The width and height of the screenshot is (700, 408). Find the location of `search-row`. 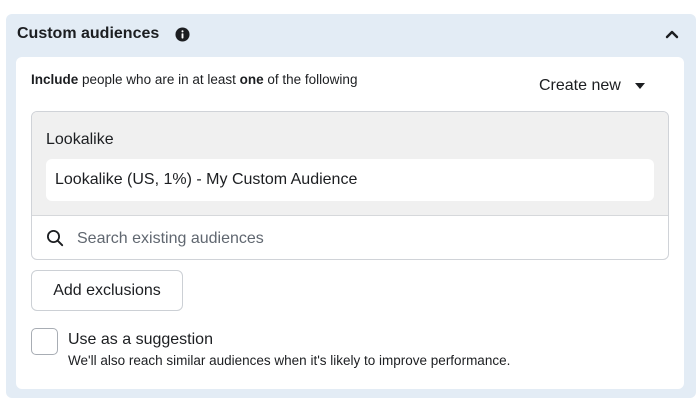

search-row is located at coordinates (350, 238).